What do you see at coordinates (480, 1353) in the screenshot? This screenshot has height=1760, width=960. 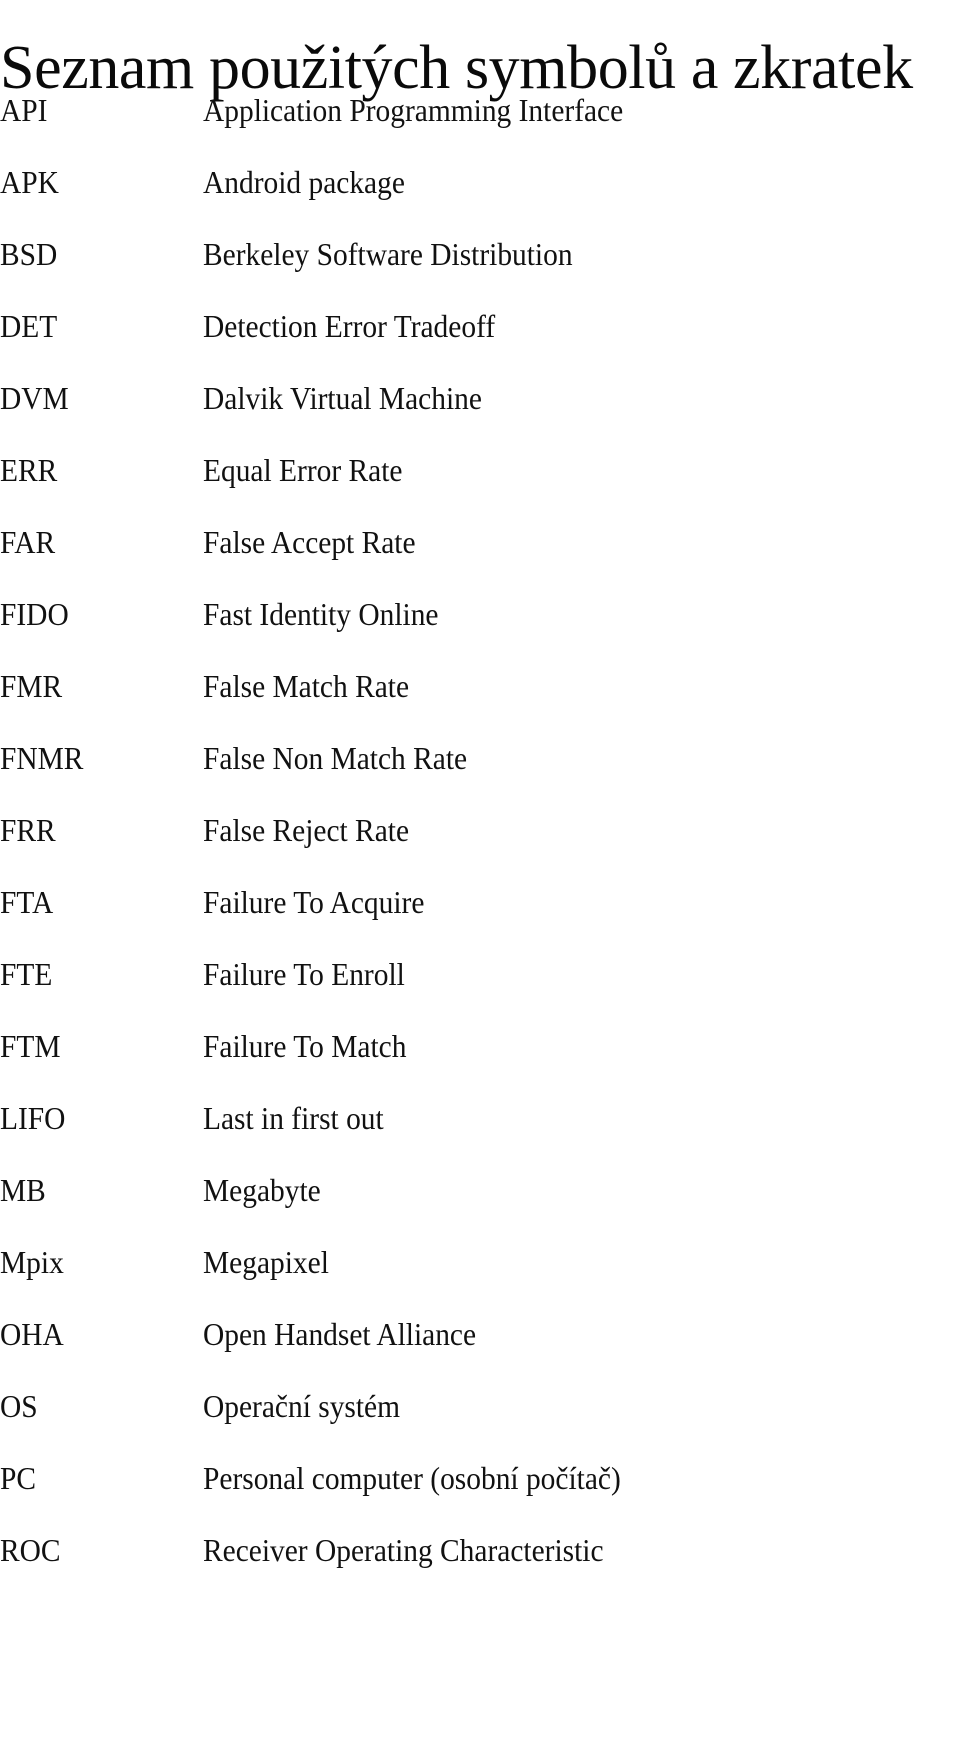 I see `glossary-row: OHA Open Handset Alliance` at bounding box center [480, 1353].